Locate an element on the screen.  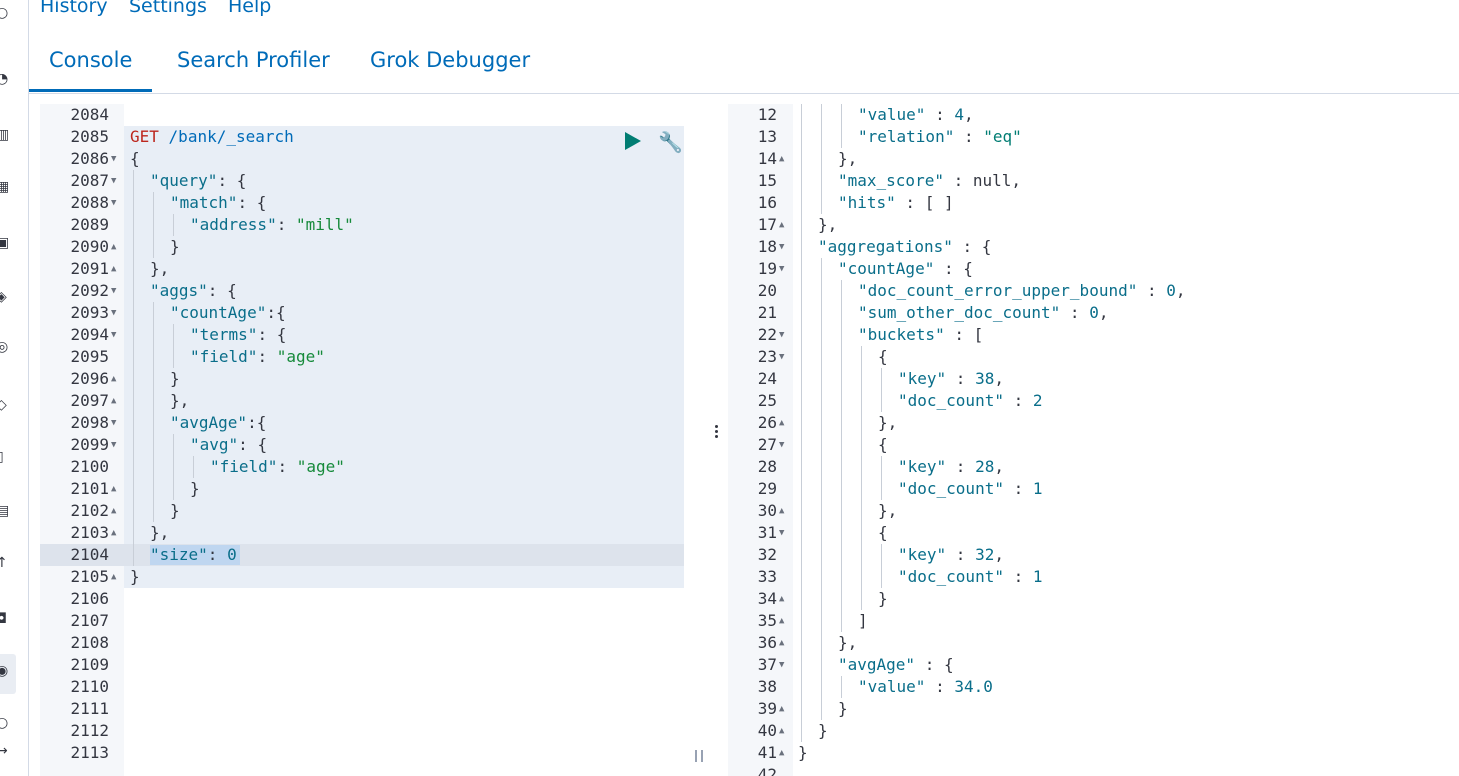
collapse-icon: → is located at coordinates (5, 751).